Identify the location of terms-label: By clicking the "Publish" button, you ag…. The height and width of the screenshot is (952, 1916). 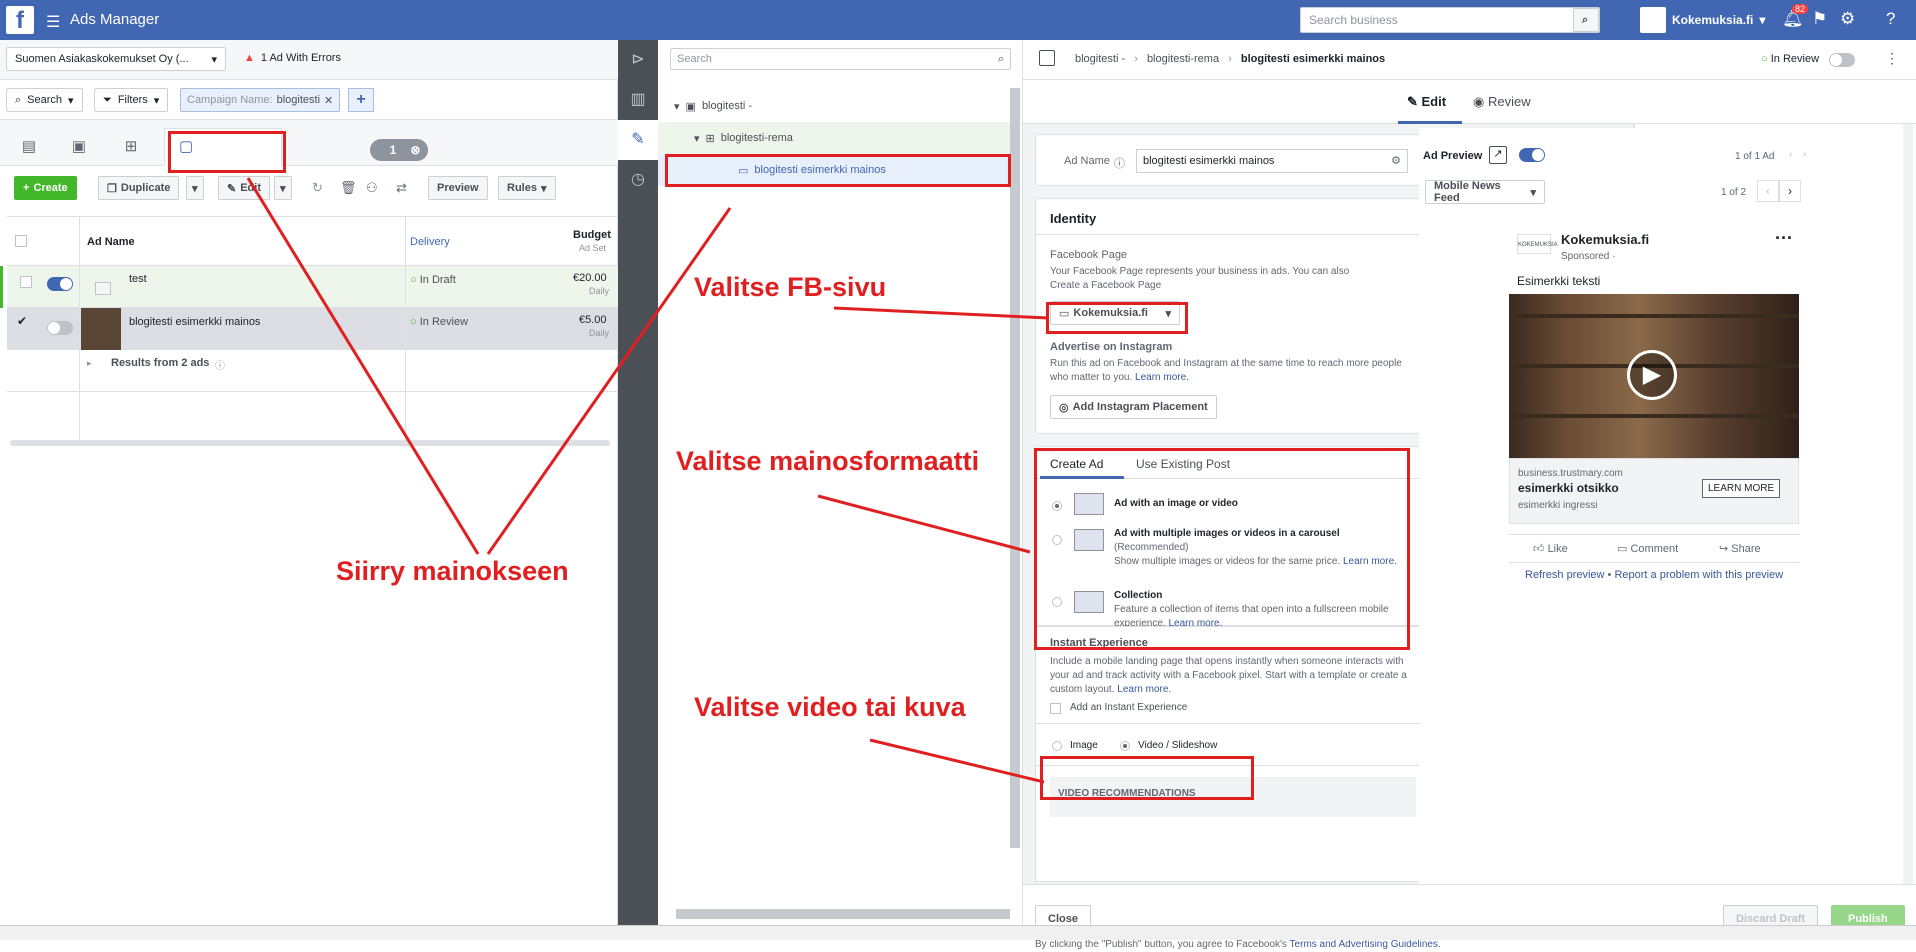
(1161, 944).